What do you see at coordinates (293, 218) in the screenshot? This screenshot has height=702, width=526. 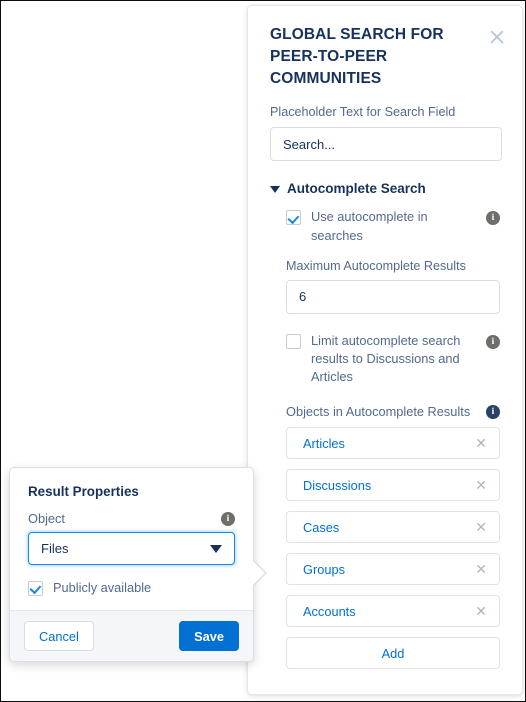 I see `use-autocomplete-checkbox` at bounding box center [293, 218].